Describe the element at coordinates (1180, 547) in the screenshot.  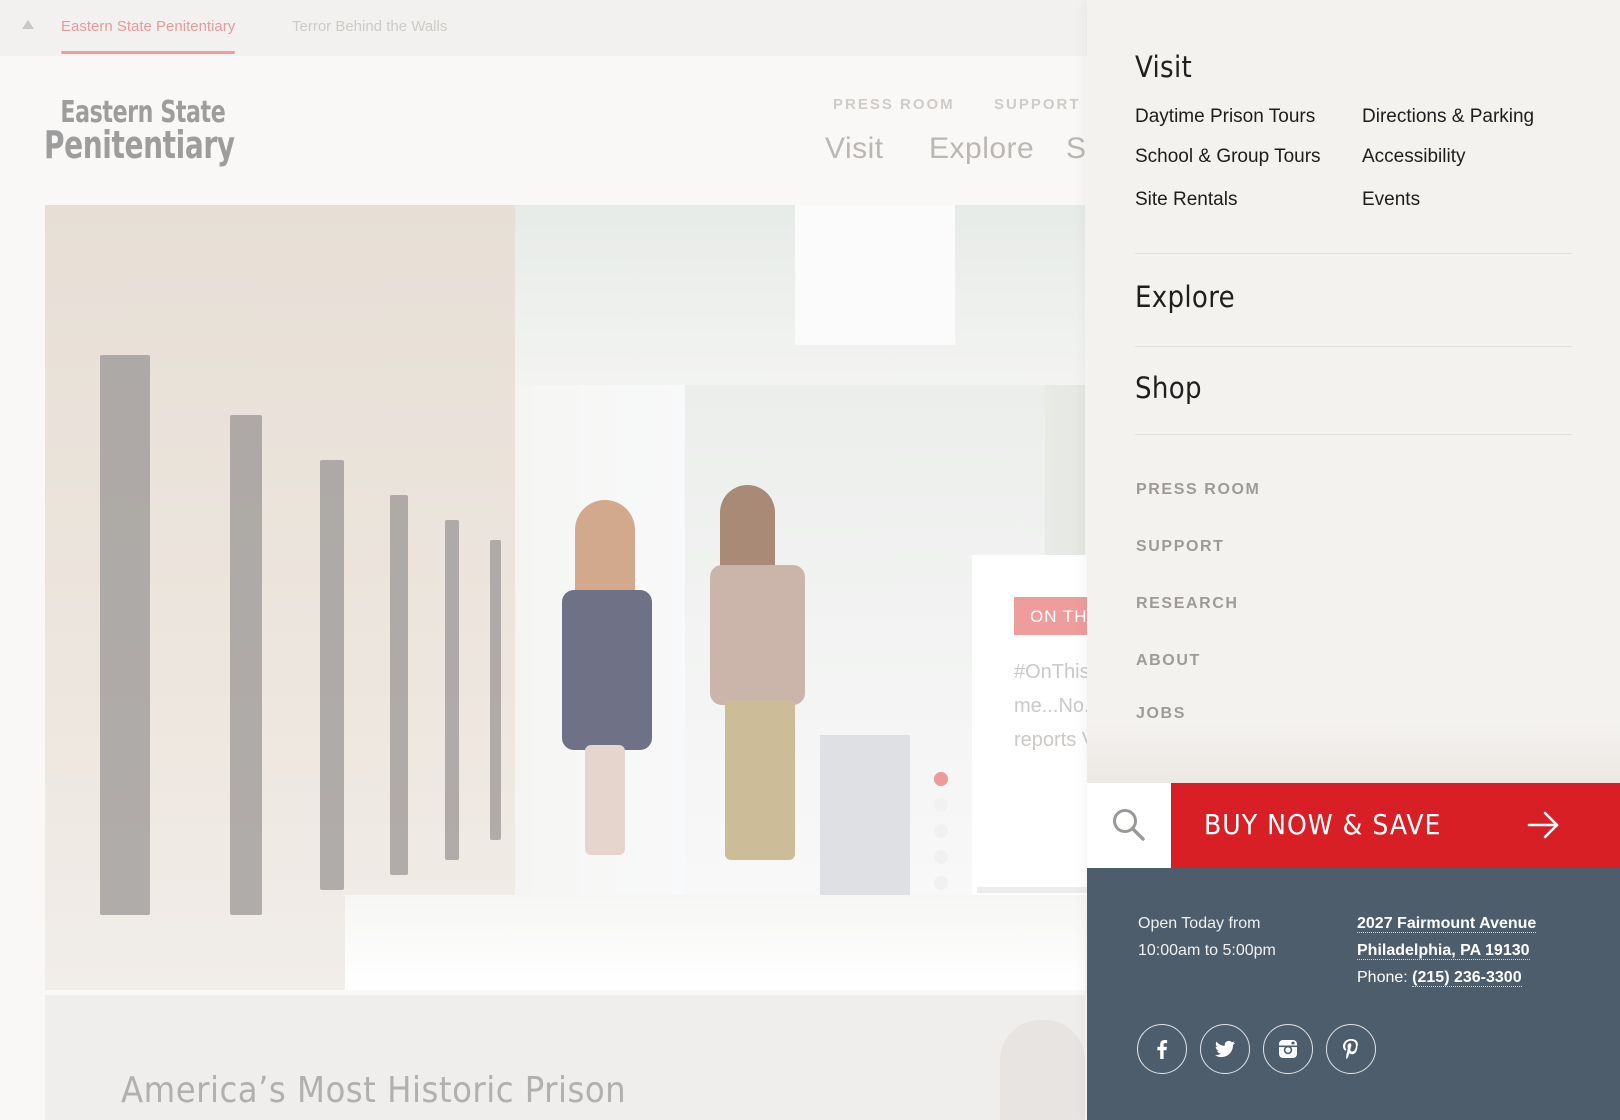
I see `menu-util-support: SUPPORT` at that location.